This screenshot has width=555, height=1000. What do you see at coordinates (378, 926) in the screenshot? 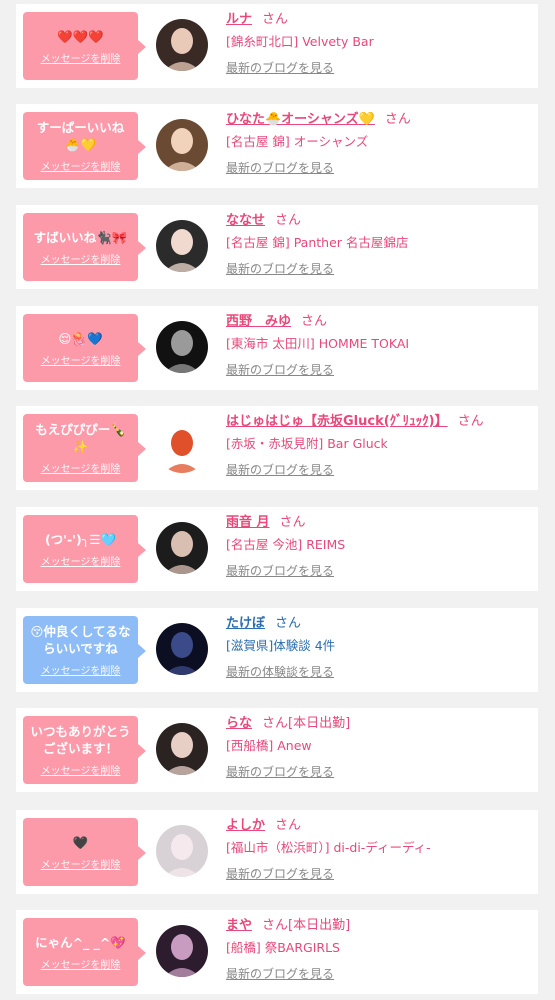
I see `name-line: まや さん[本日出勤]` at bounding box center [378, 926].